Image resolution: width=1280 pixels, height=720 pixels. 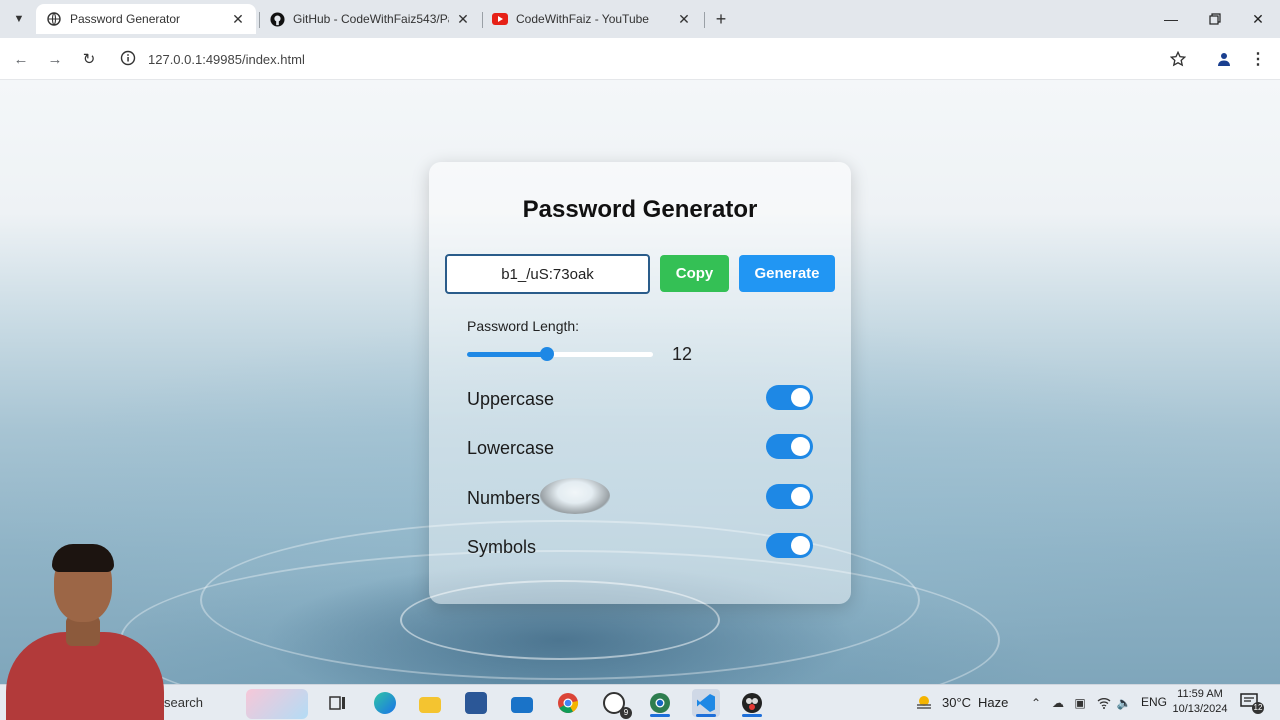 I want to click on tab-password-generator: Password Generator ✕, so click(x=146, y=19).